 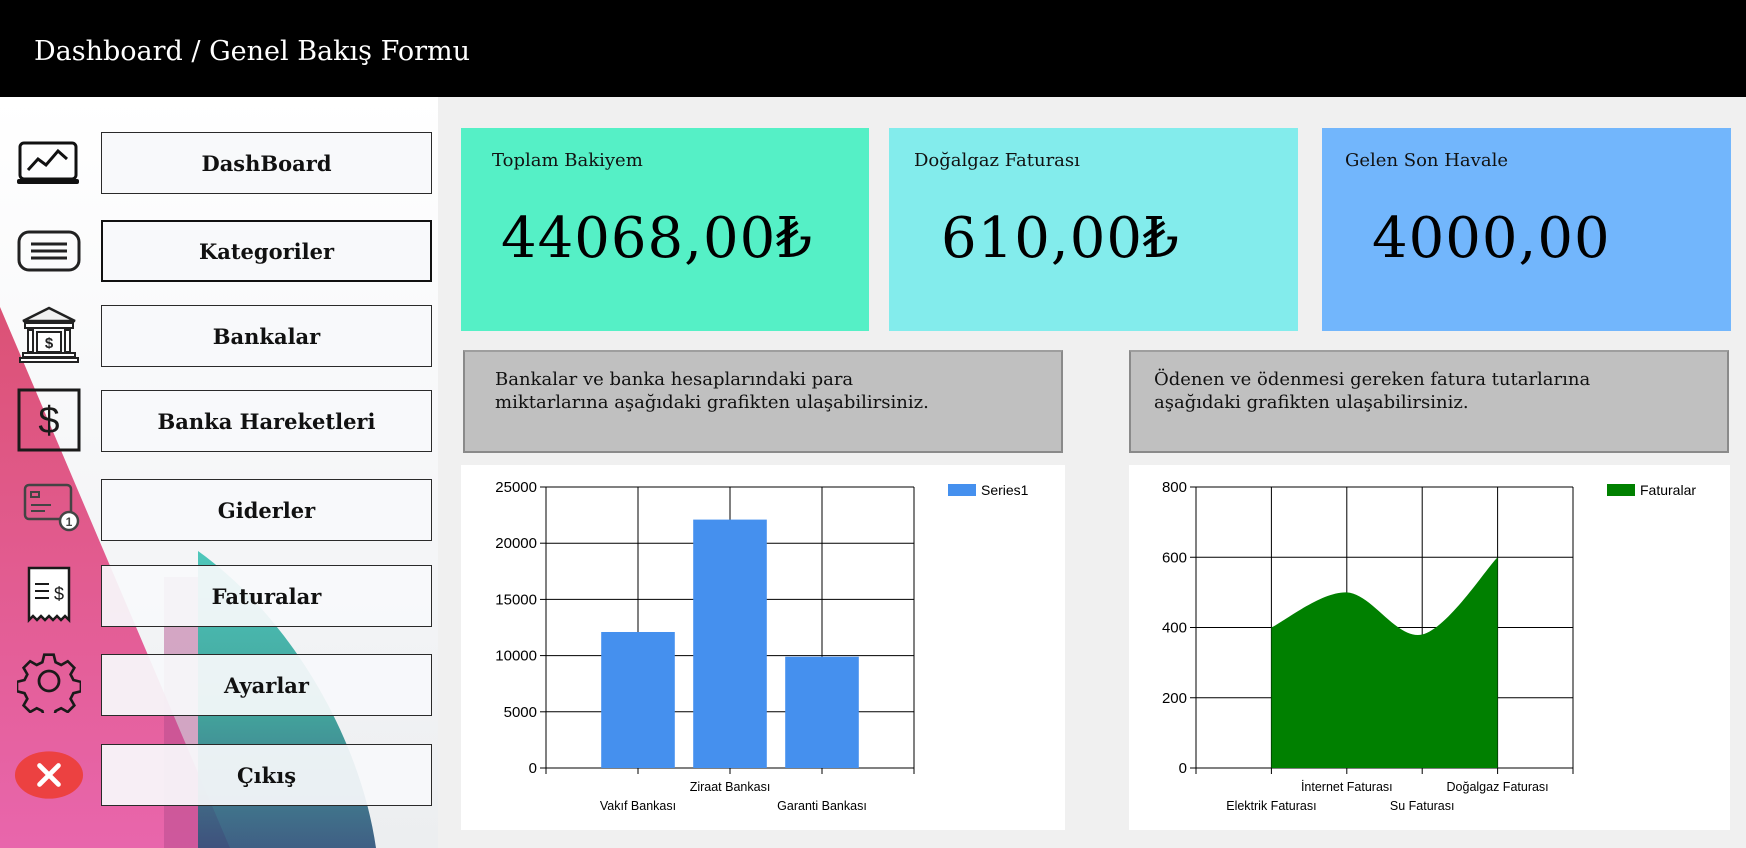 I want to click on window-title: Dashboard / Genel Bakış Formu, so click(x=252, y=51).